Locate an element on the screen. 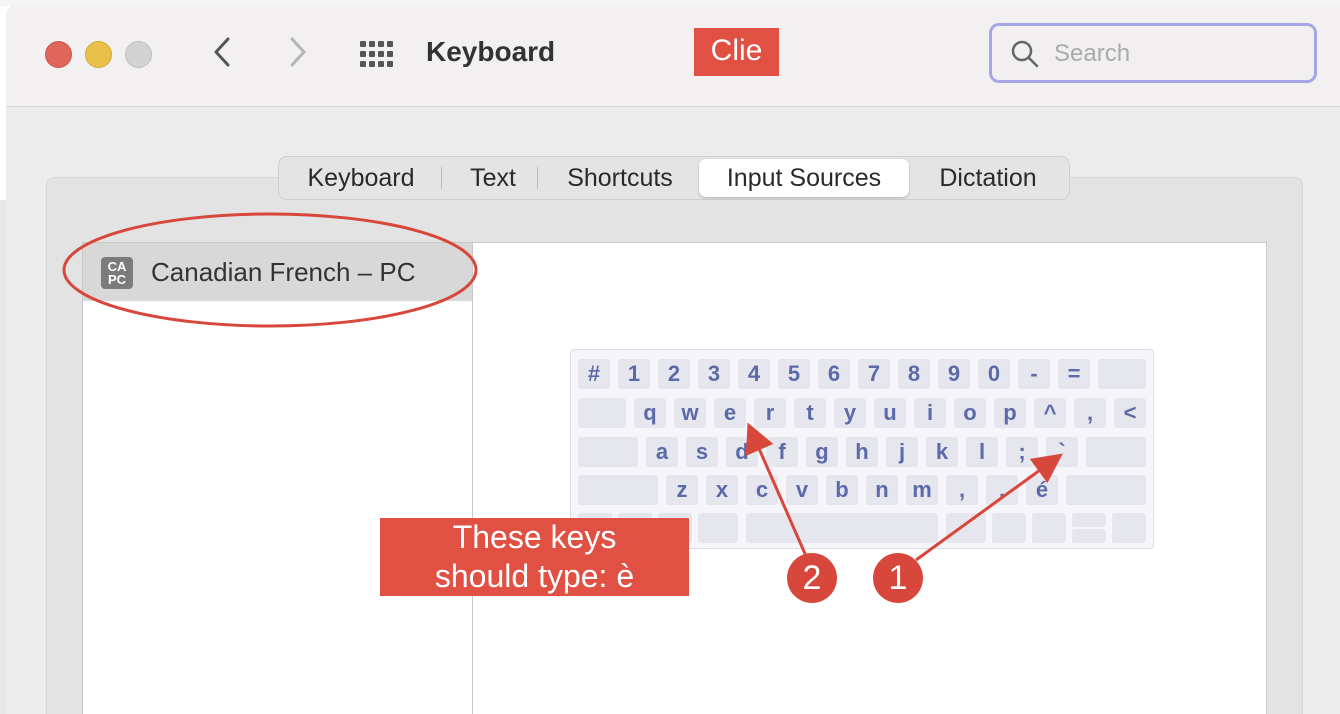  key: k is located at coordinates (942, 452).